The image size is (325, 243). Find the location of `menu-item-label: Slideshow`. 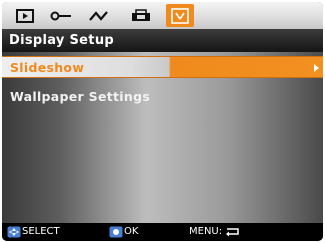

menu-item-label: Slideshow is located at coordinates (47, 67).